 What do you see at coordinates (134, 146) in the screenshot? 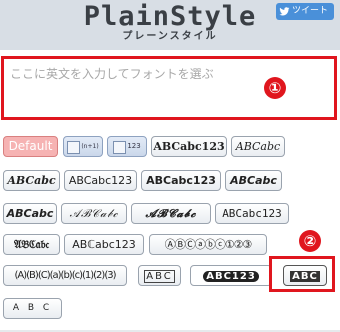
I see `subscript-label: 123` at bounding box center [134, 146].